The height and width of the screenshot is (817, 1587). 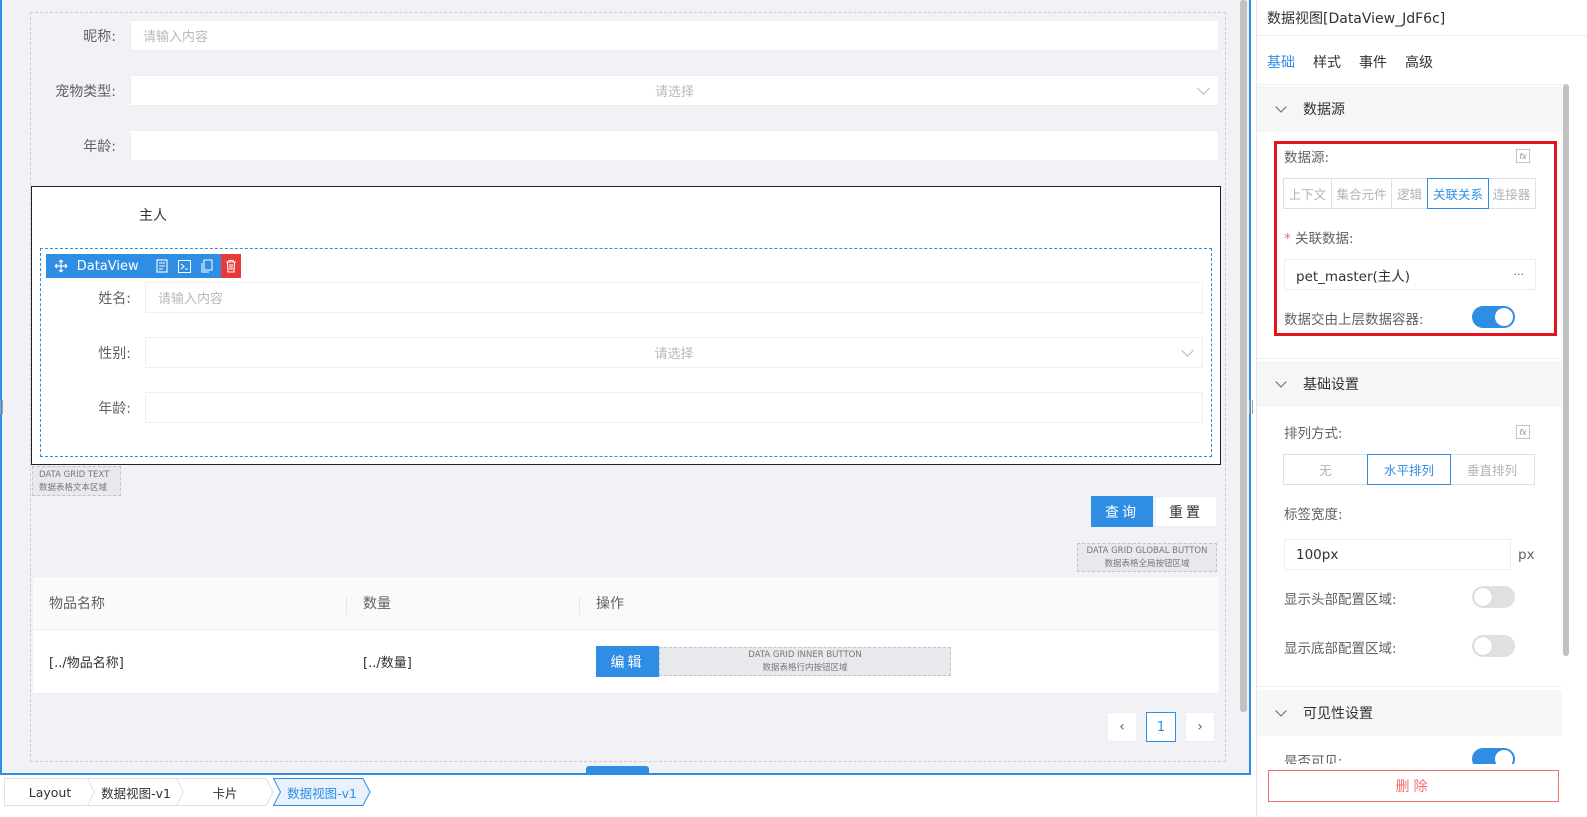 What do you see at coordinates (1493, 597) in the screenshot?
I see `show-header-toggle` at bounding box center [1493, 597].